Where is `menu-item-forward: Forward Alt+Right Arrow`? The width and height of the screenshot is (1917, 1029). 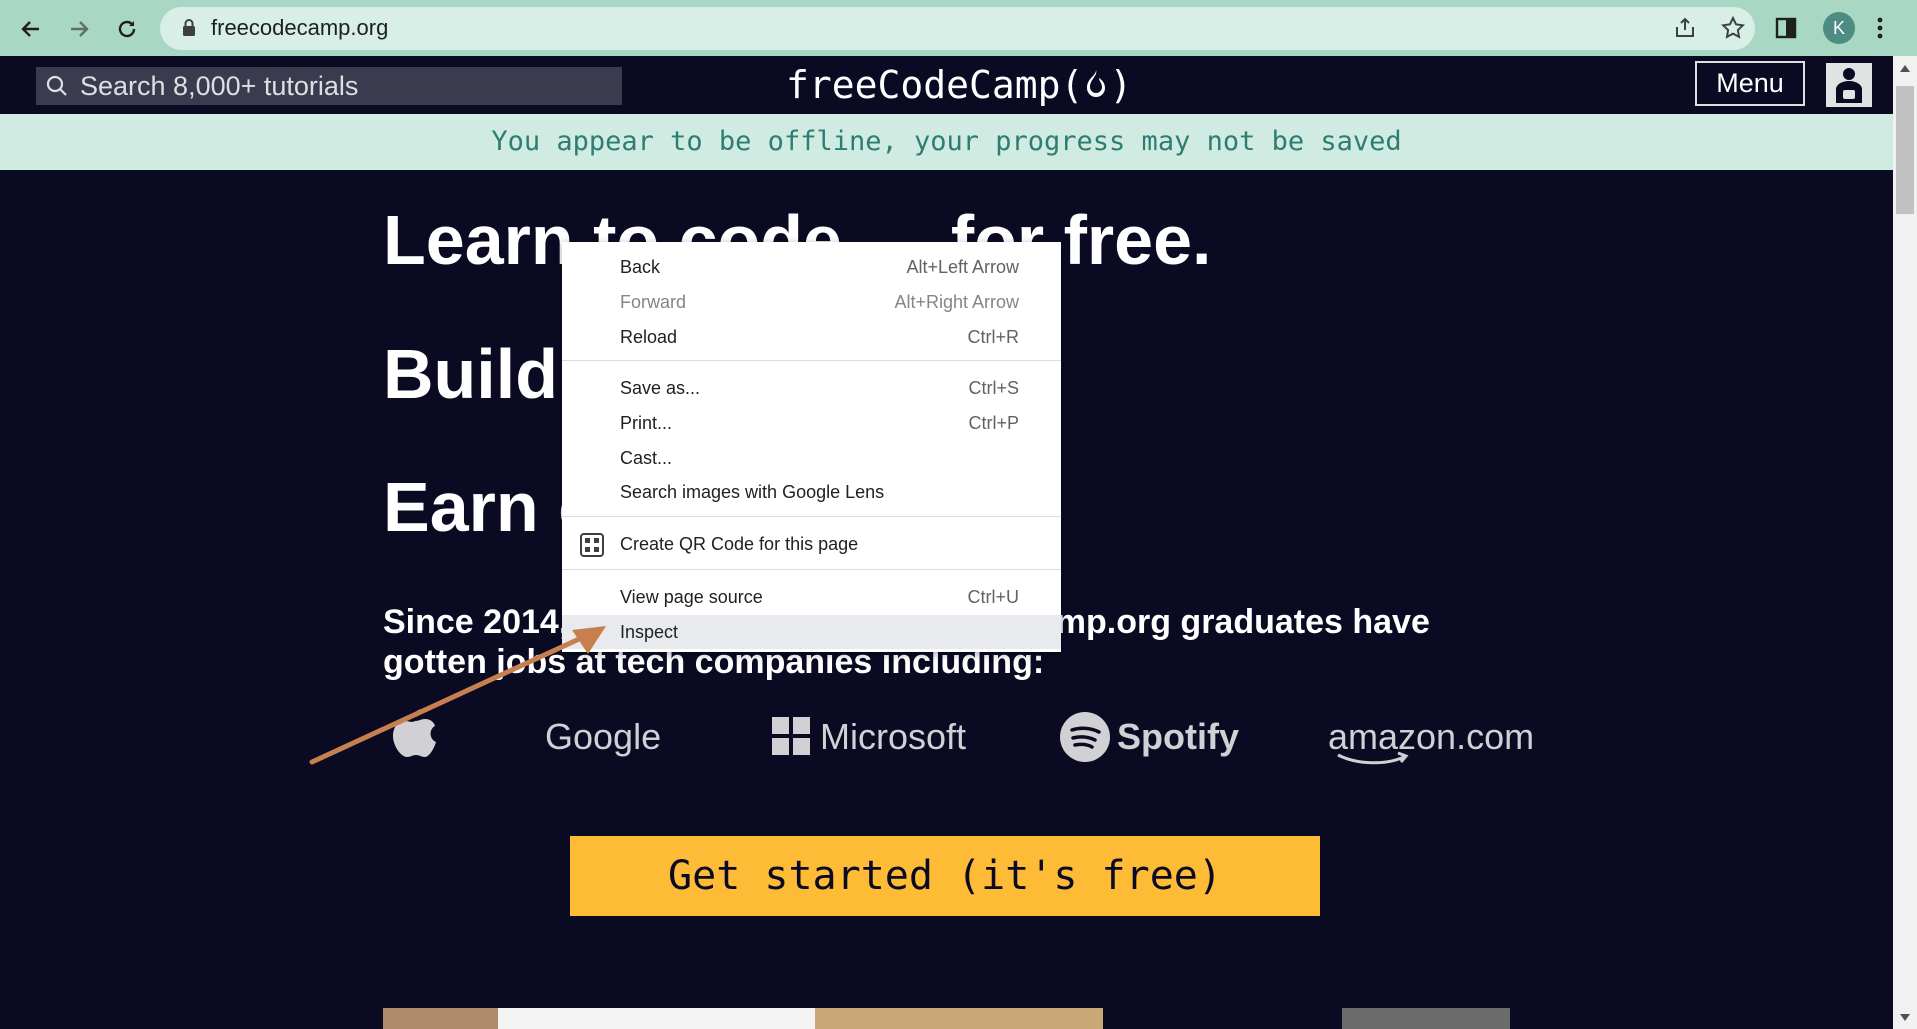
menu-item-forward: Forward Alt+Right Arrow is located at coordinates (811, 302).